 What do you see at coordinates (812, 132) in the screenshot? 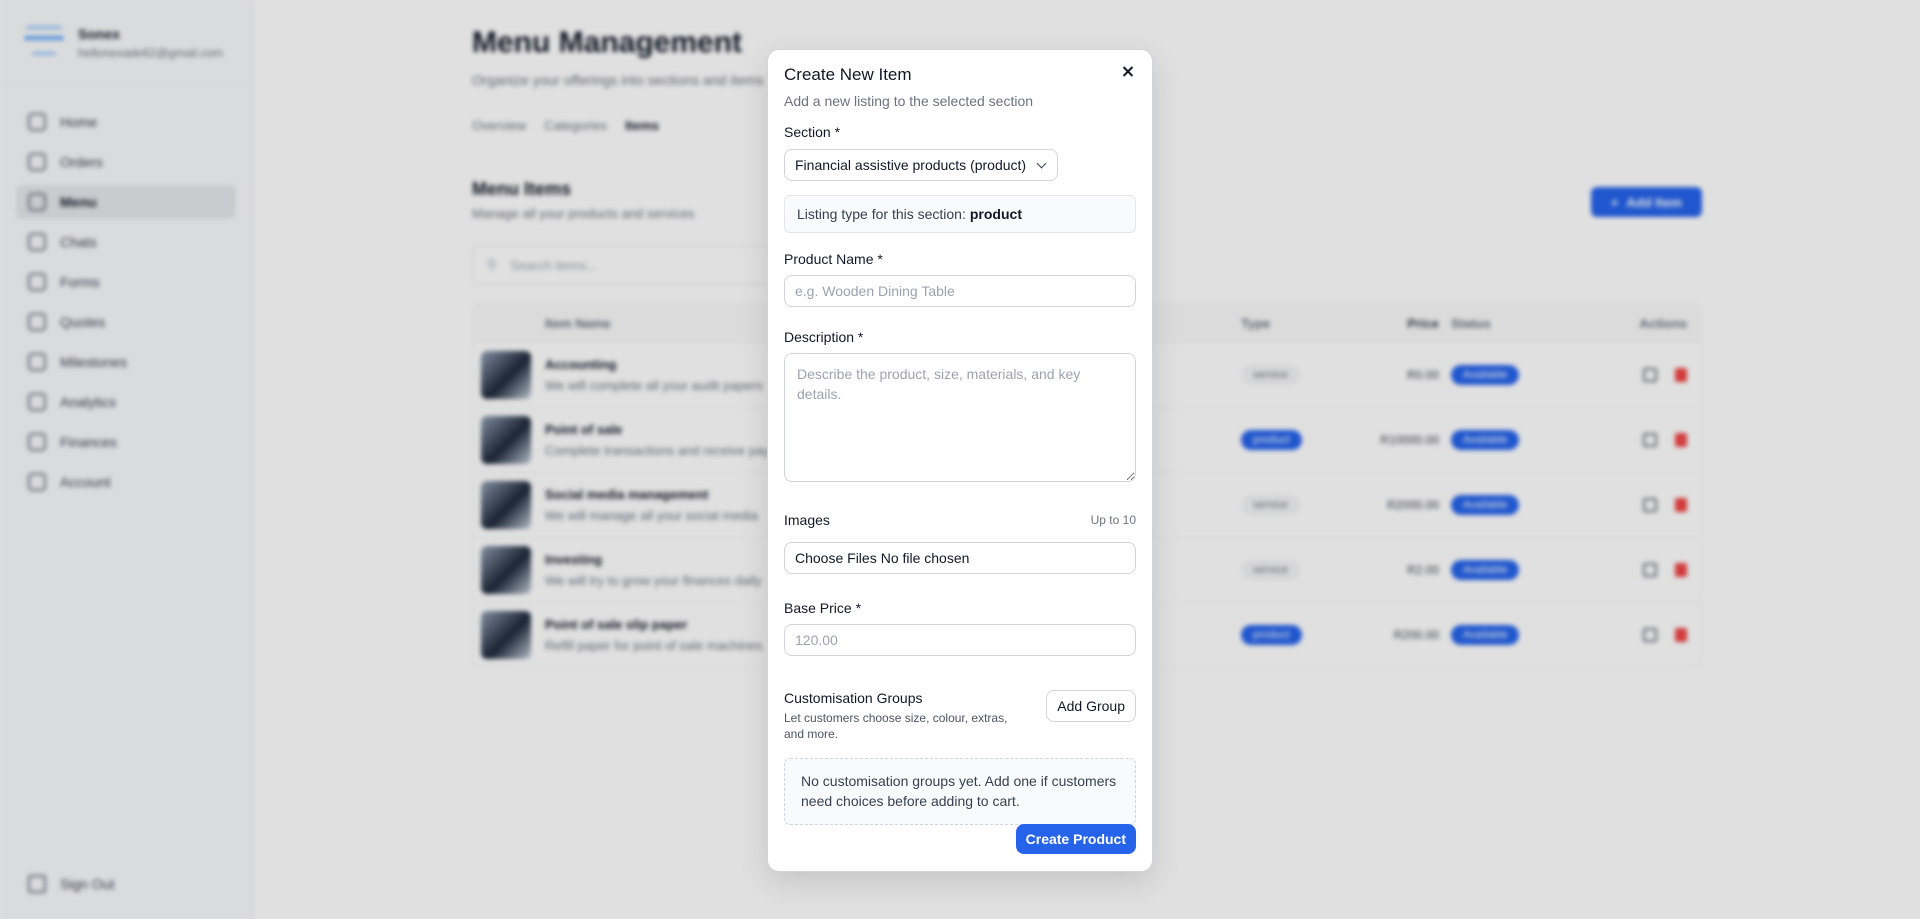
I see `section-label: Section *` at bounding box center [812, 132].